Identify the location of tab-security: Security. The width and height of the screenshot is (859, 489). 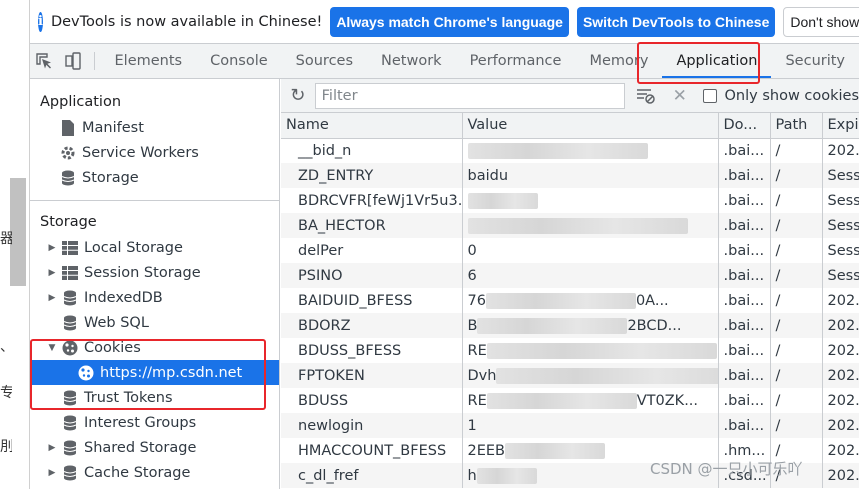
(815, 61).